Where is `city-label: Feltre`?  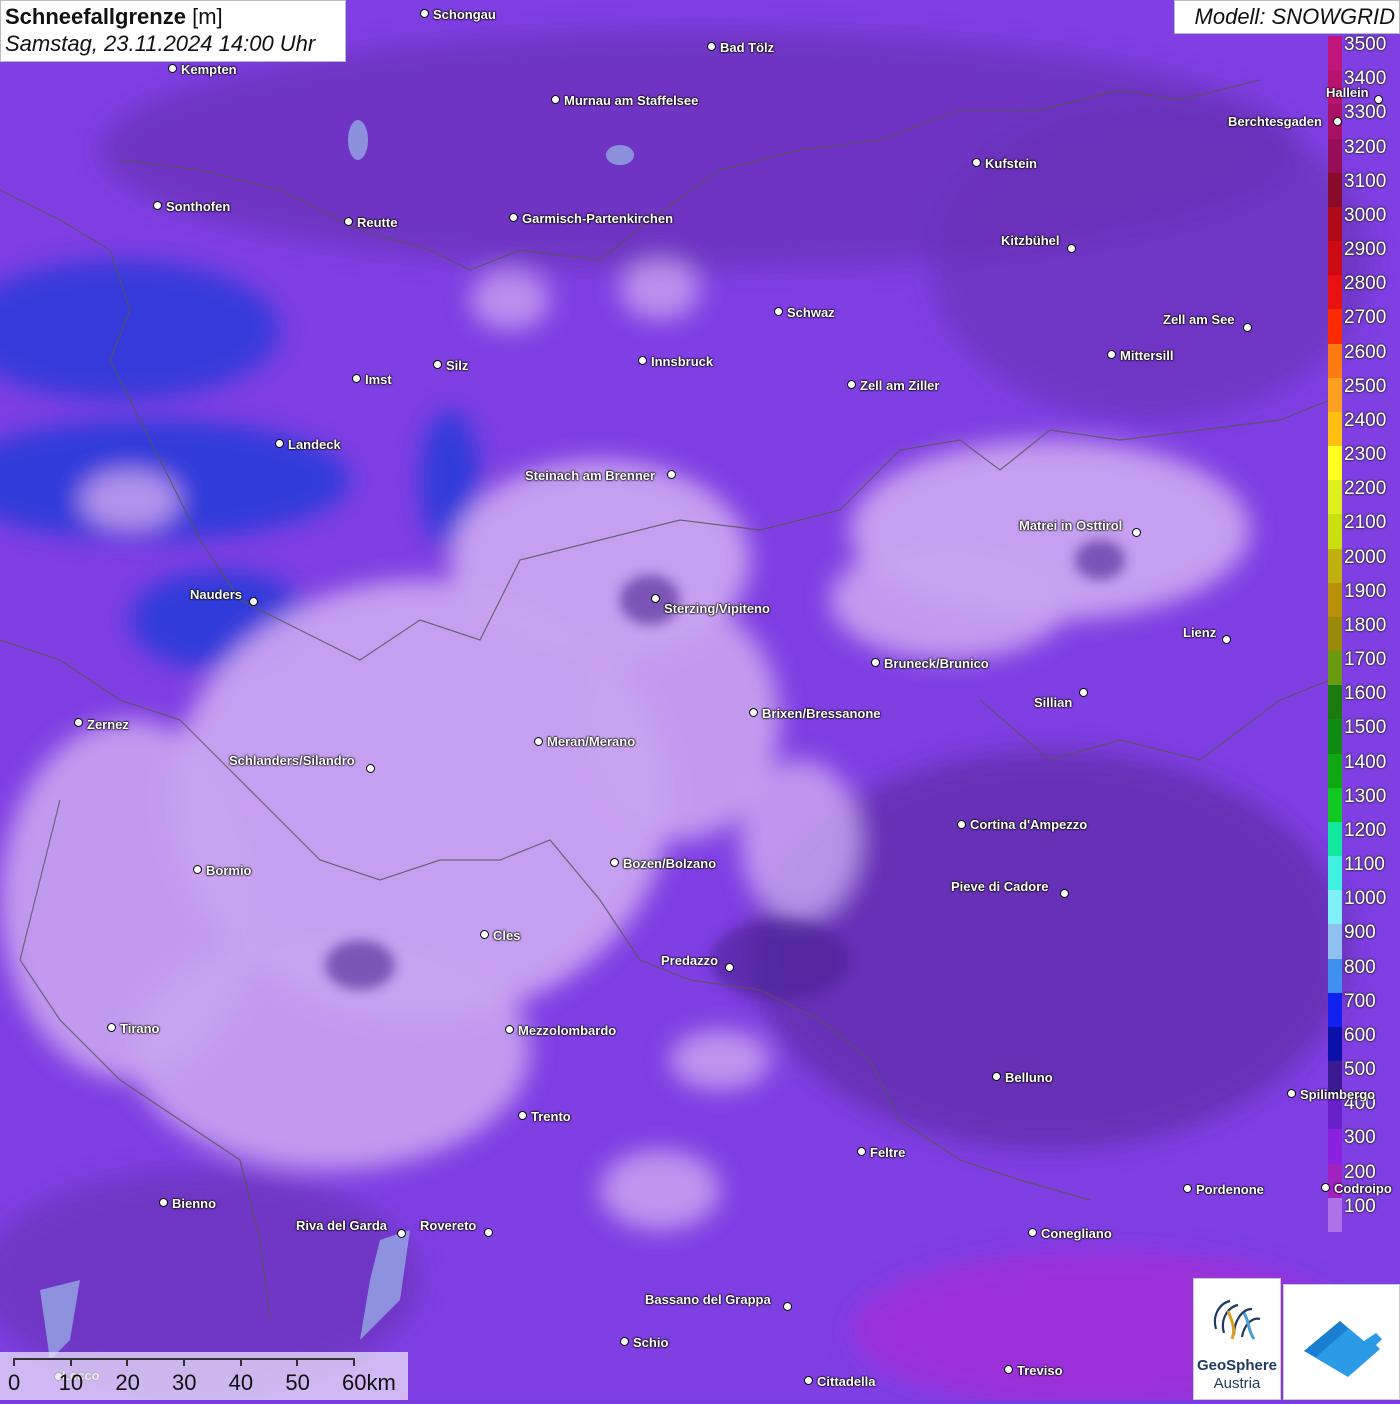 city-label: Feltre is located at coordinates (888, 1152).